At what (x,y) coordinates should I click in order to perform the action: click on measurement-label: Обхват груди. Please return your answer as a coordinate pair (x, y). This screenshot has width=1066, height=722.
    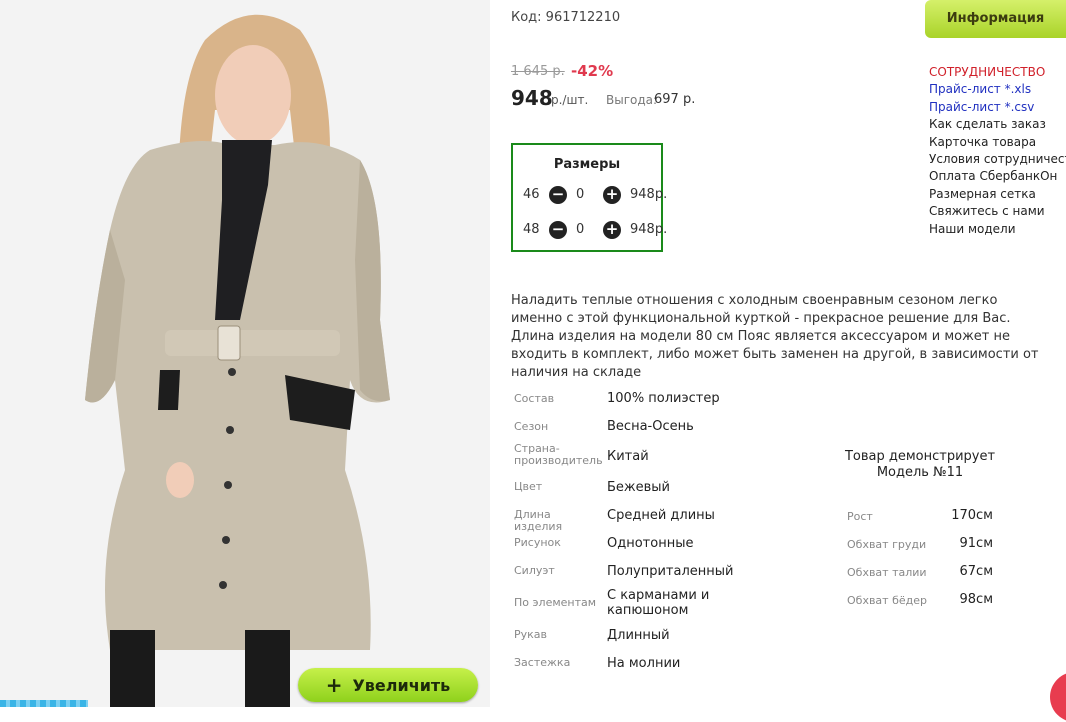
    Looking at the image, I should click on (887, 544).